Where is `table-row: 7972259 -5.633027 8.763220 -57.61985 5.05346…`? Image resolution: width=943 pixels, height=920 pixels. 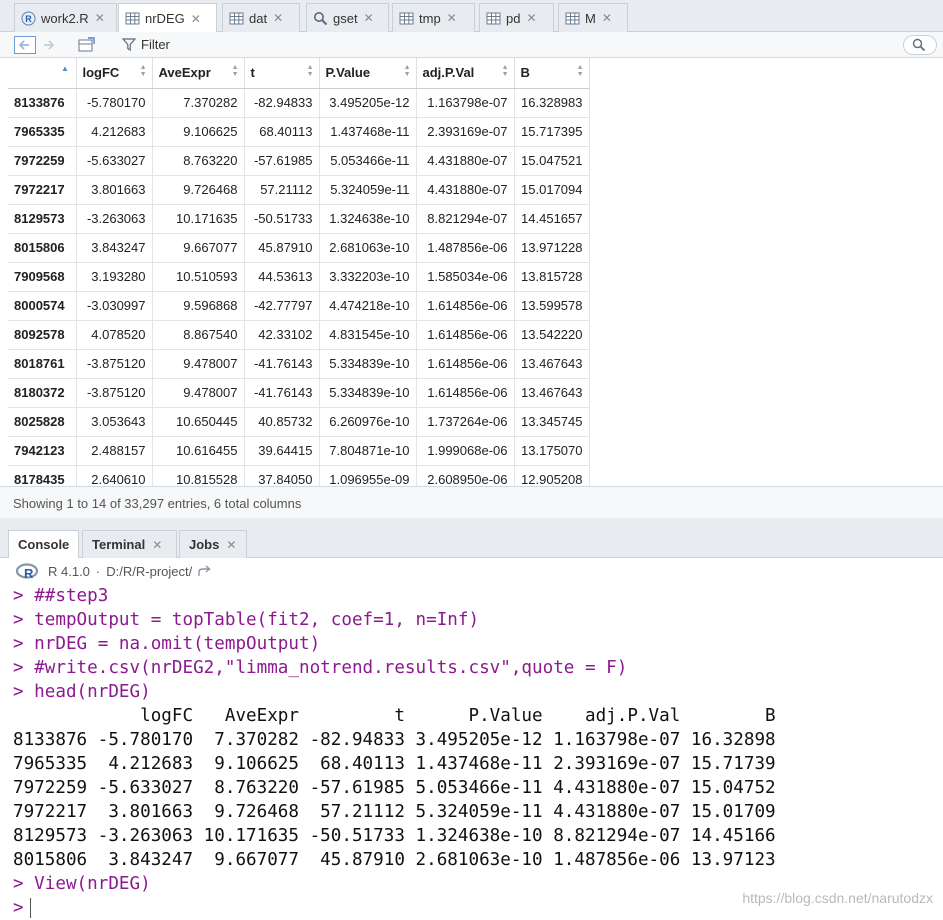
table-row: 7972259 -5.633027 8.763220 -57.61985 5.05346… is located at coordinates (299, 161).